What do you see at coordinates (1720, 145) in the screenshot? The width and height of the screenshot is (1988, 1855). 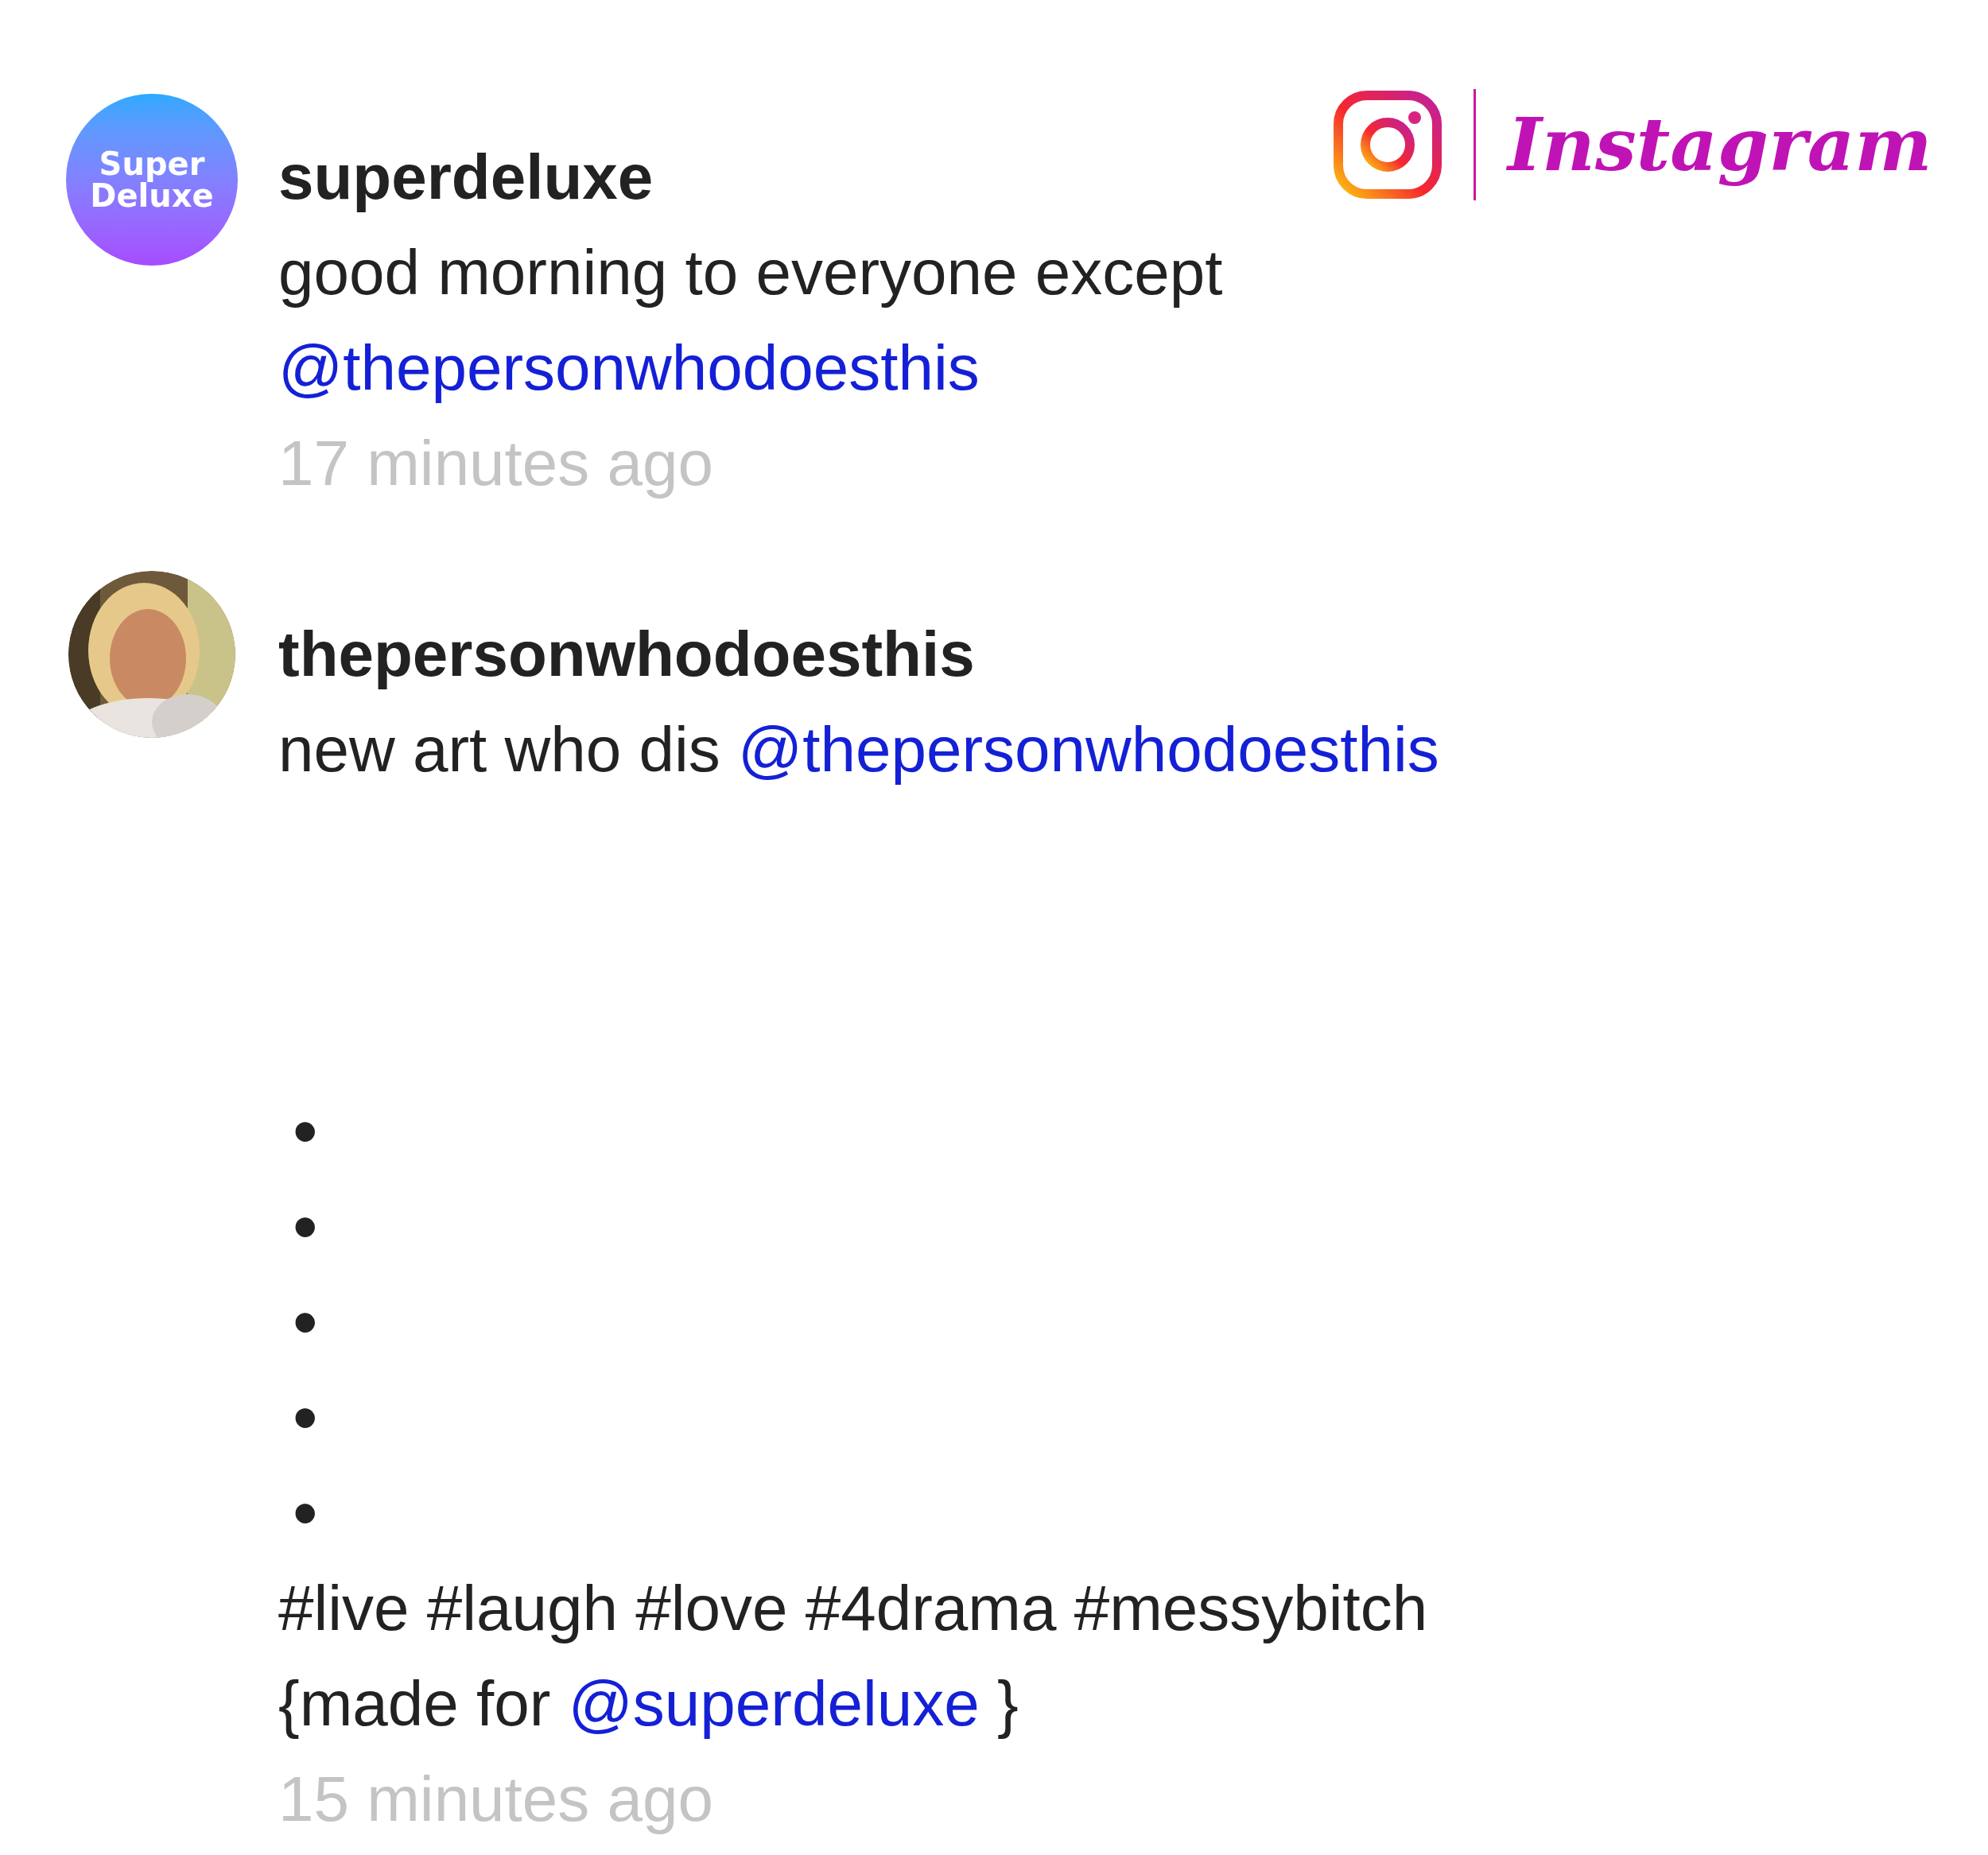 I see `wordmark: Instagram` at bounding box center [1720, 145].